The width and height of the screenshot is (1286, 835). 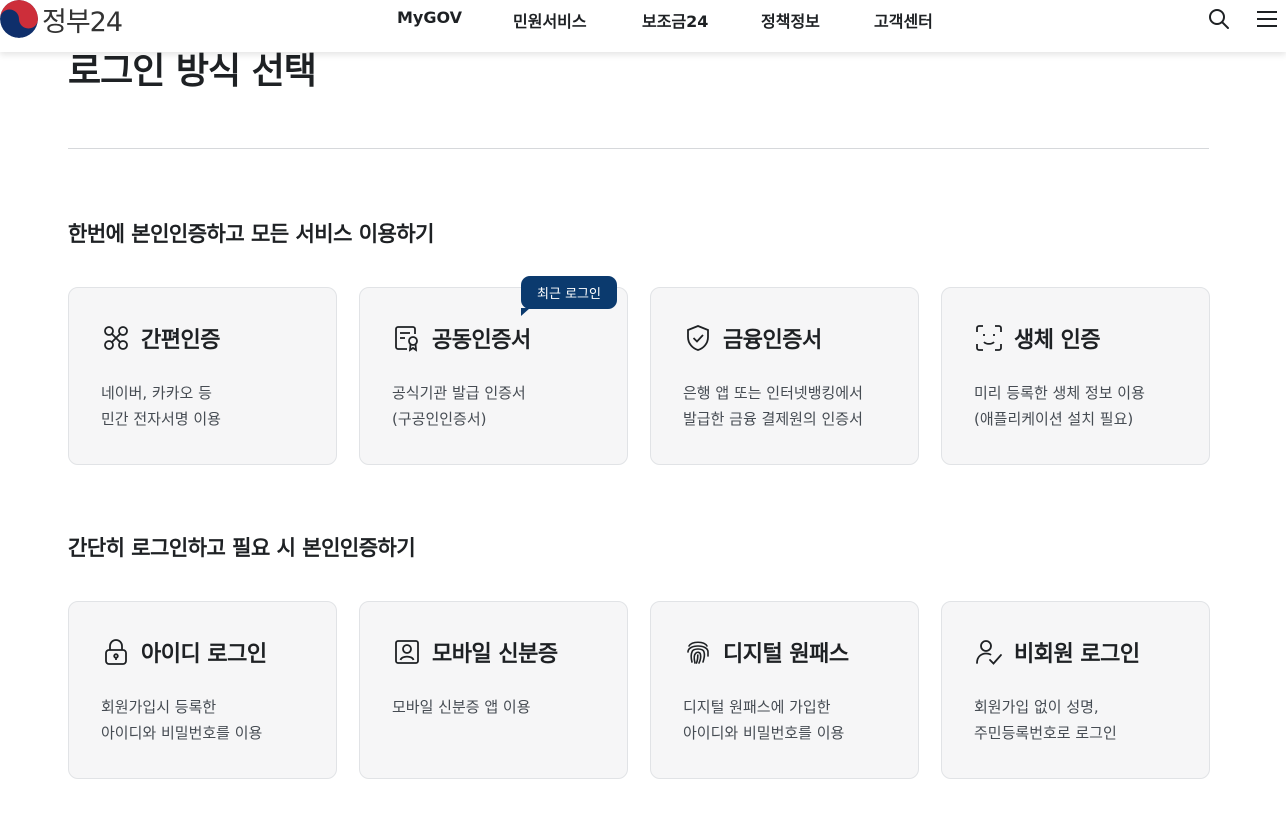 What do you see at coordinates (493, 690) in the screenshot?
I see `card-mobile-id: 모바일 신분증 모바일 신분증 앱 이용` at bounding box center [493, 690].